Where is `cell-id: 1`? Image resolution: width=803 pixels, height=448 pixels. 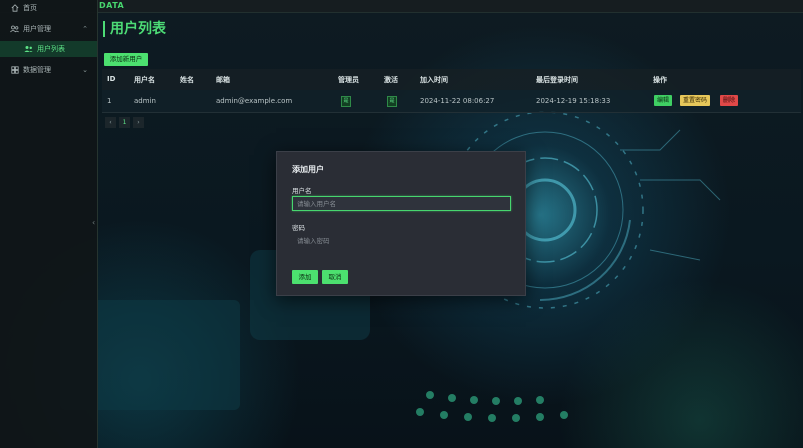
cell-id: 1 is located at coordinates (109, 101).